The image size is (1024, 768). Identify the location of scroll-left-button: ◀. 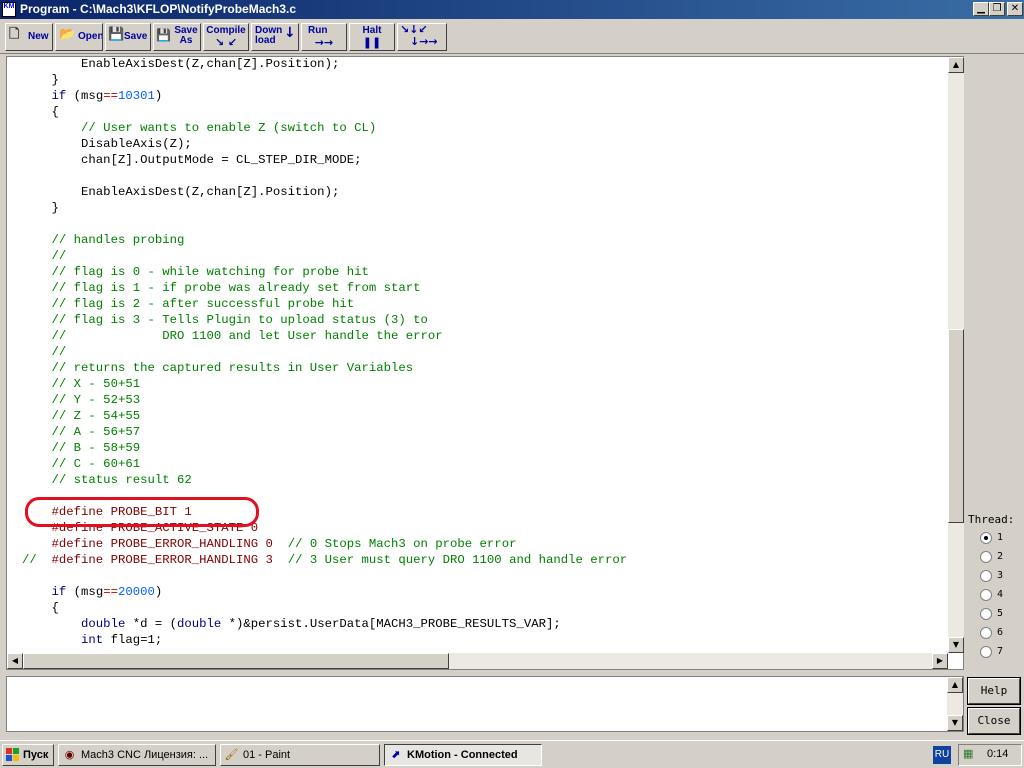
(15, 661).